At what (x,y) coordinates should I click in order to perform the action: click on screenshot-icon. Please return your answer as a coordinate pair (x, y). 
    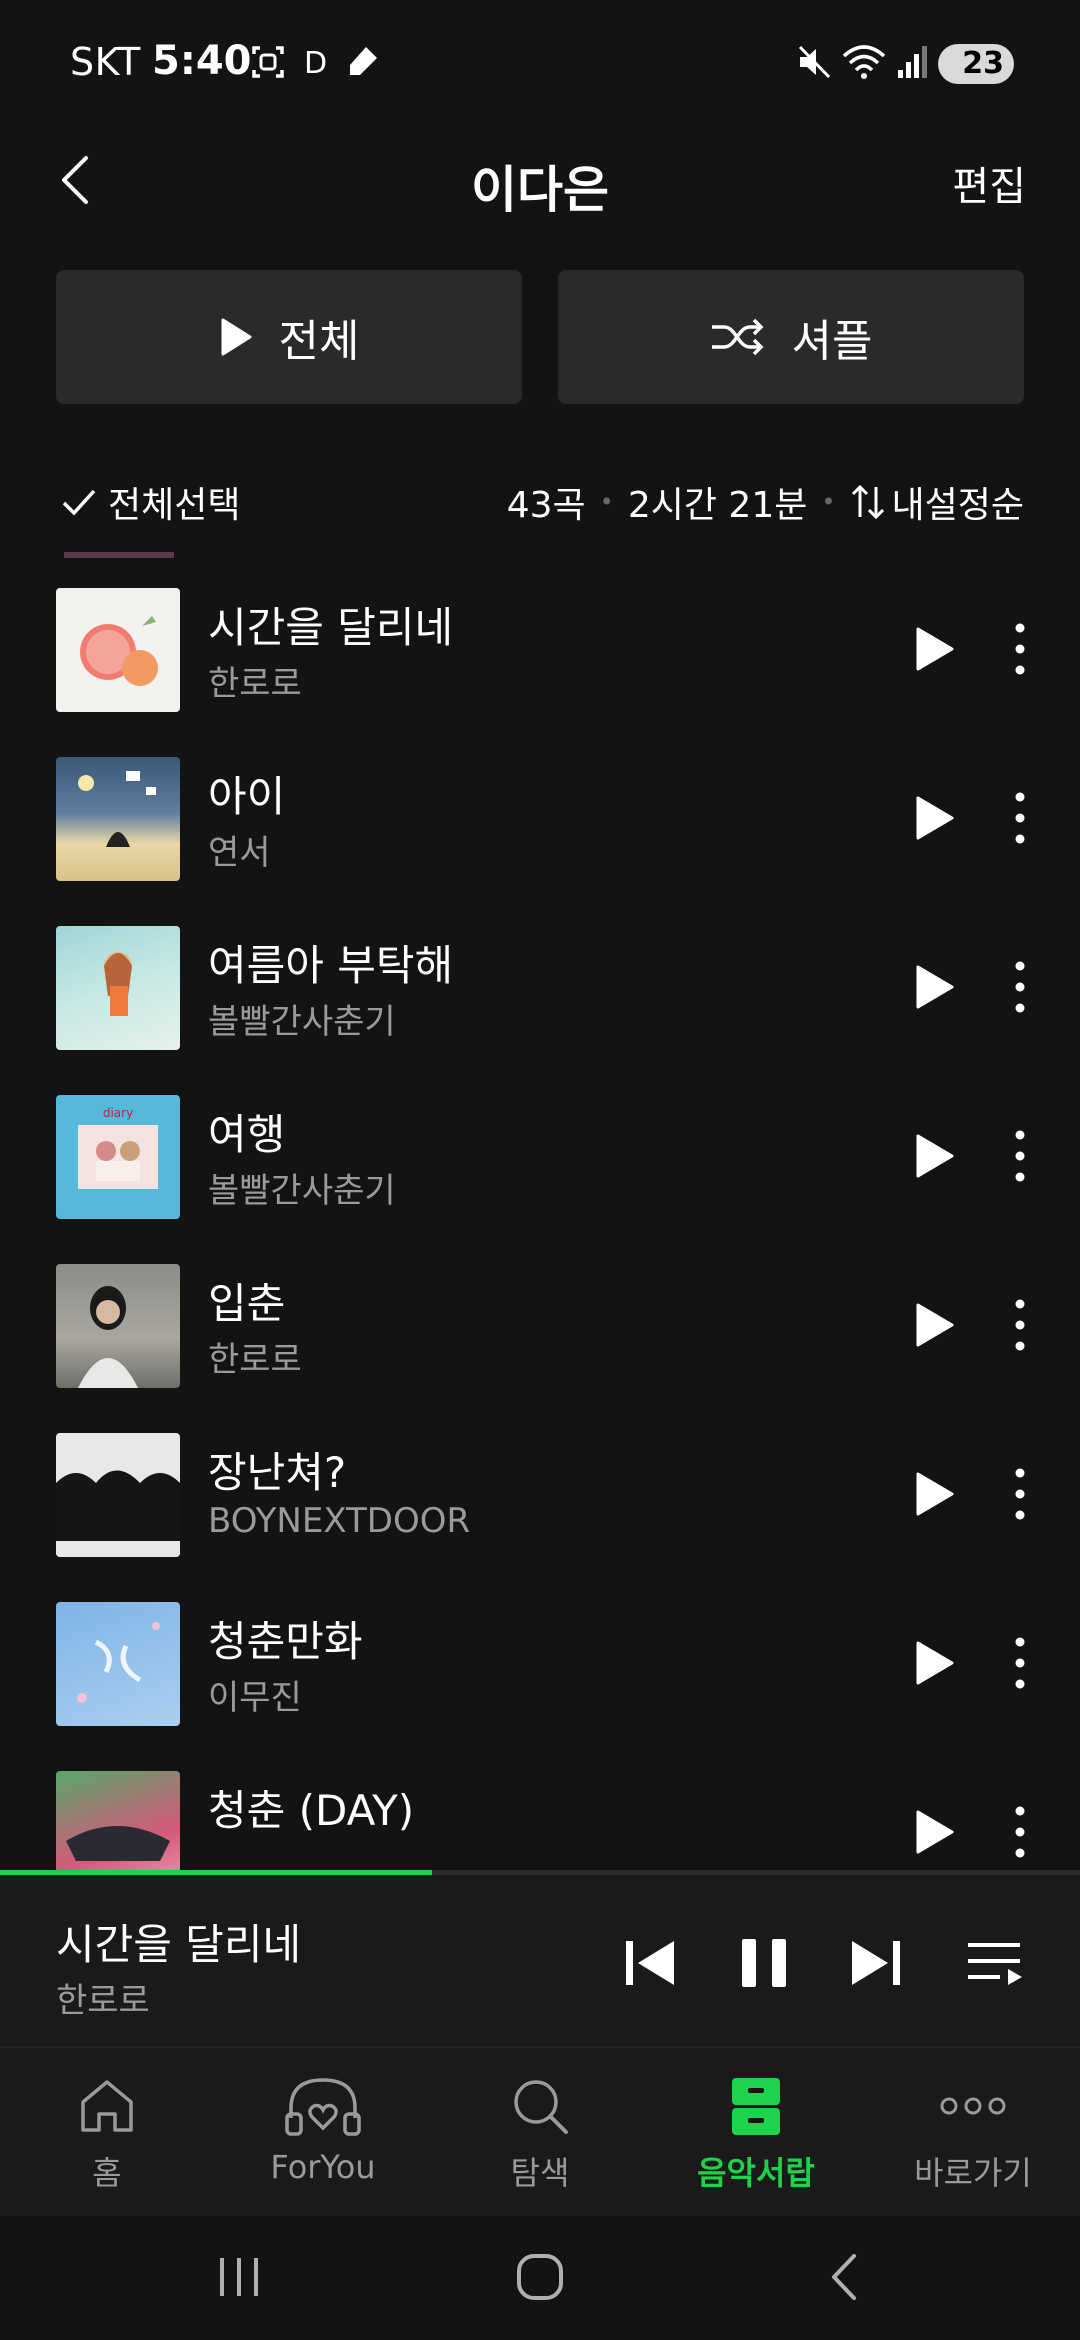
    Looking at the image, I should click on (268, 62).